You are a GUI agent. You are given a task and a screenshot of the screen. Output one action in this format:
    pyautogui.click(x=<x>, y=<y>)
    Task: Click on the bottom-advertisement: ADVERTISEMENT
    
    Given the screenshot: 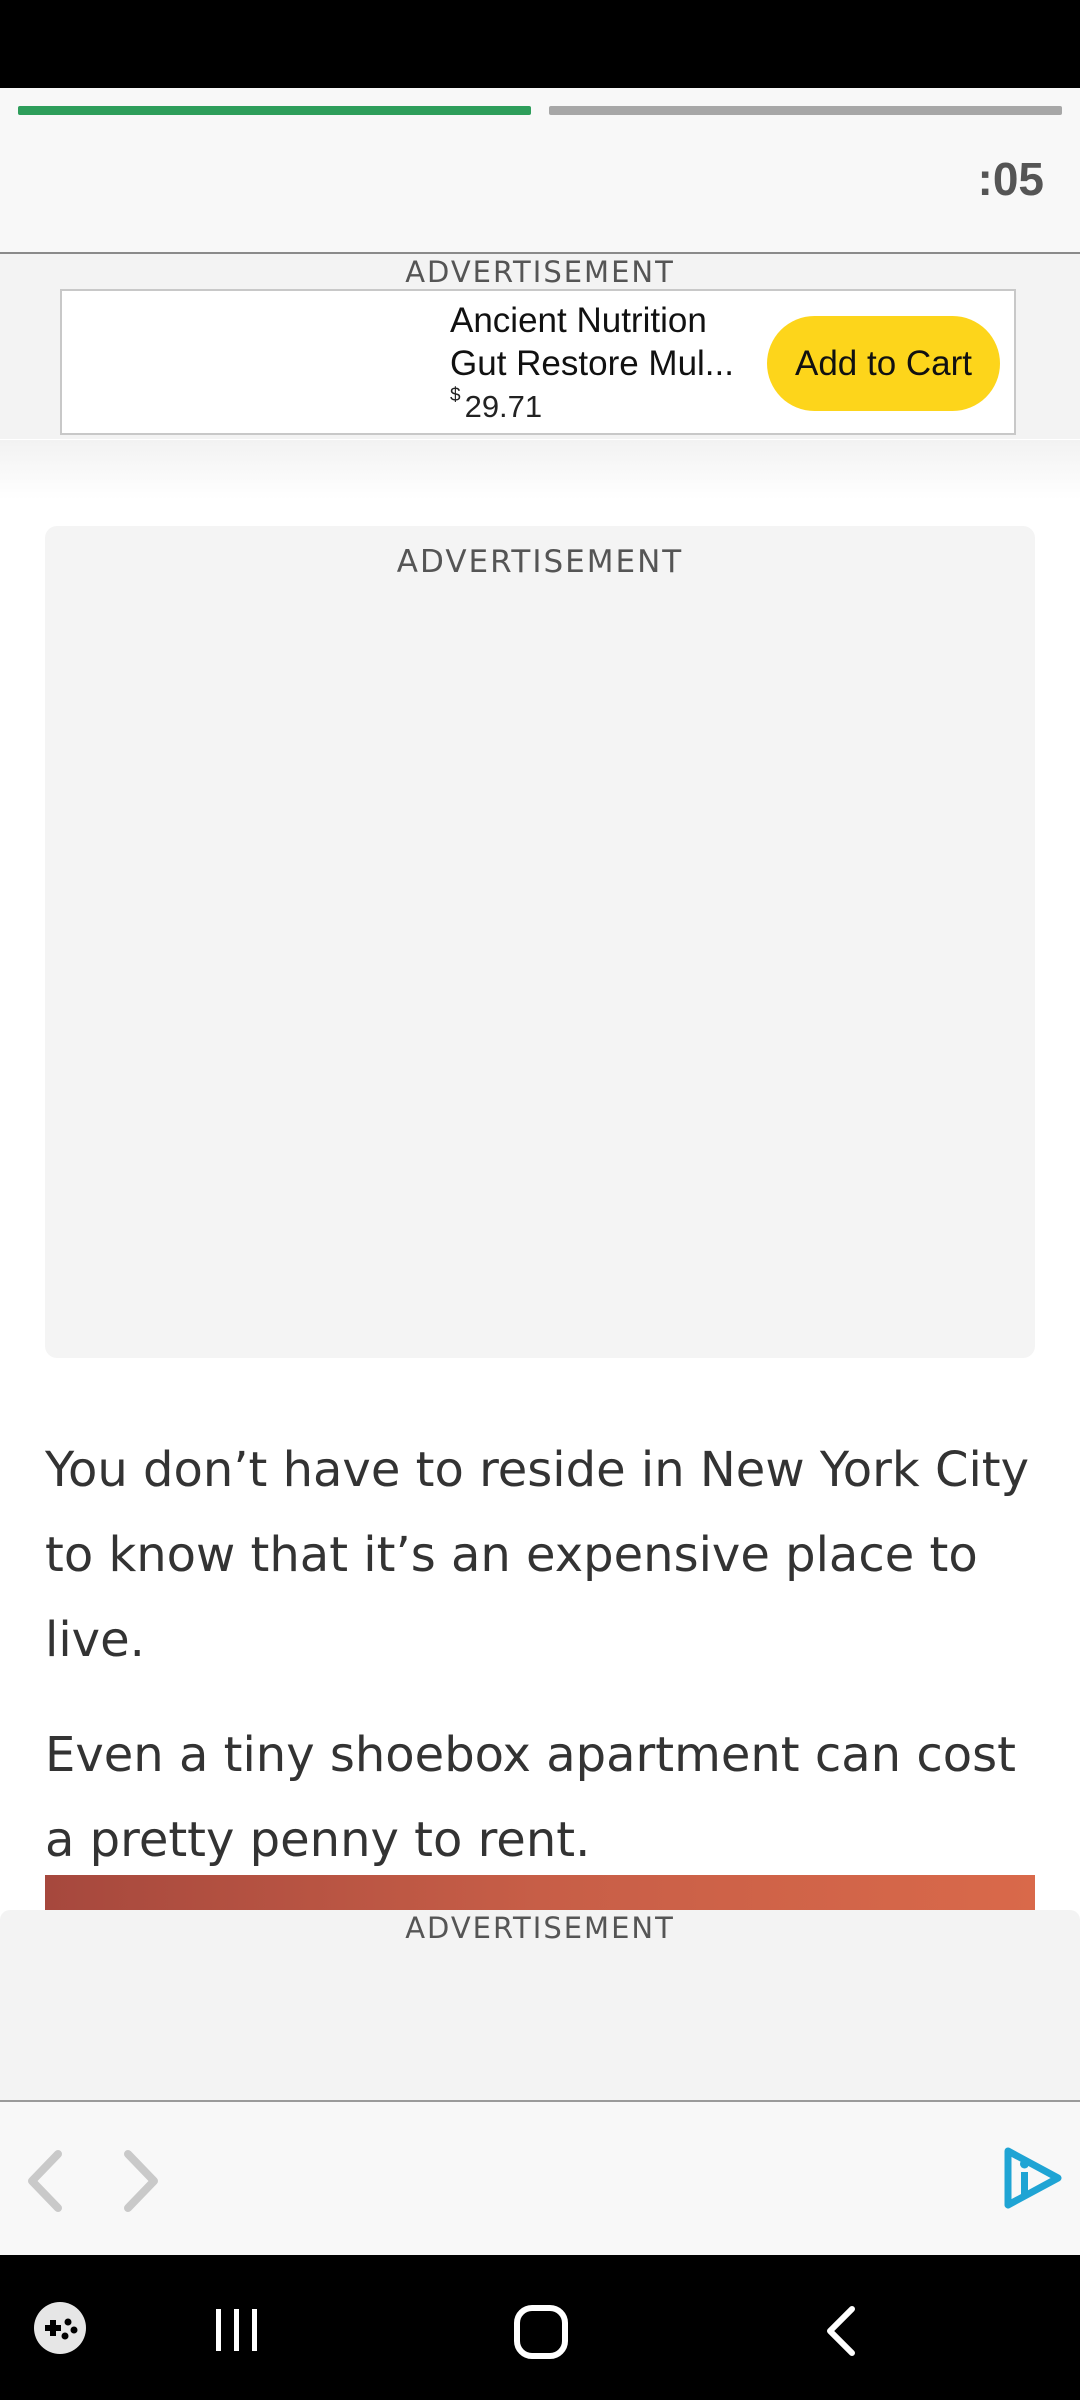 What is the action you would take?
    pyautogui.click(x=540, y=2006)
    